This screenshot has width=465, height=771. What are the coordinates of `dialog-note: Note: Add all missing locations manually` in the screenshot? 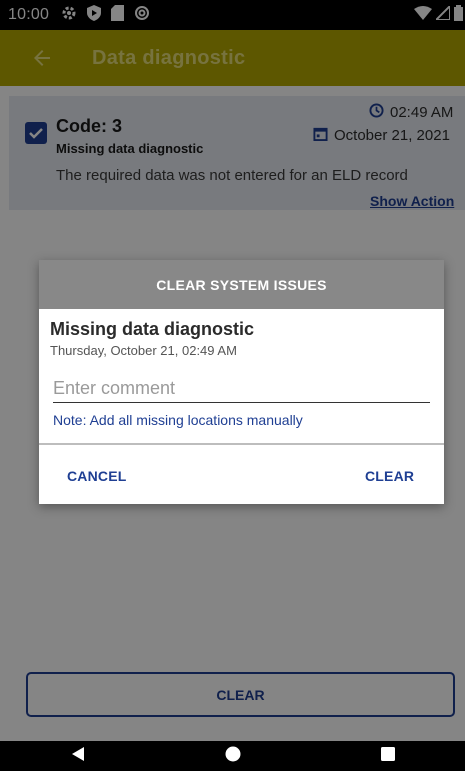 It's located at (178, 420).